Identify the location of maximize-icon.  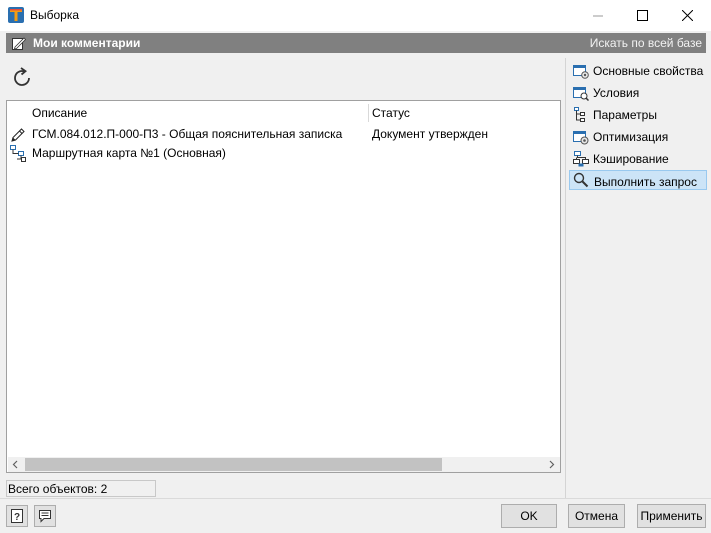
(642, 15).